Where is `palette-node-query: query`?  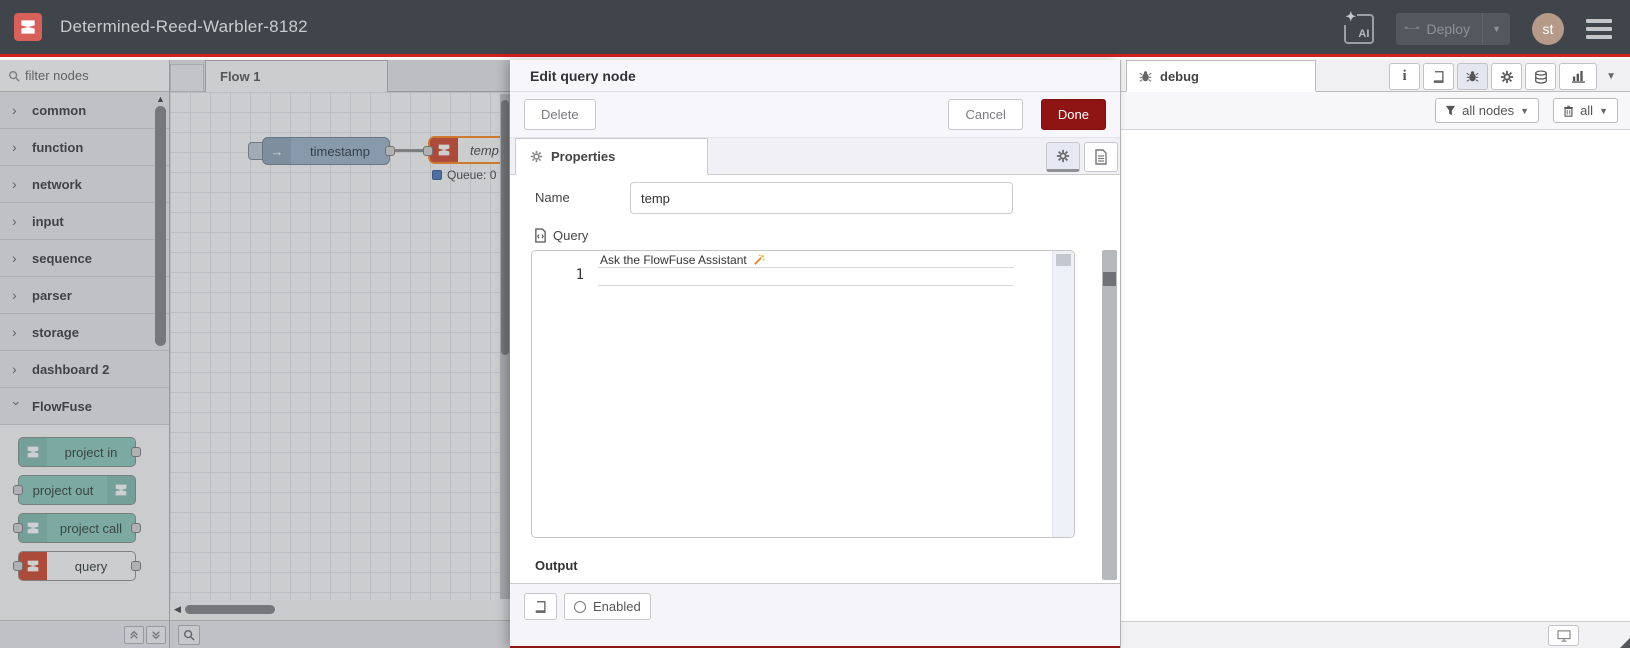
palette-node-query: query is located at coordinates (77, 566).